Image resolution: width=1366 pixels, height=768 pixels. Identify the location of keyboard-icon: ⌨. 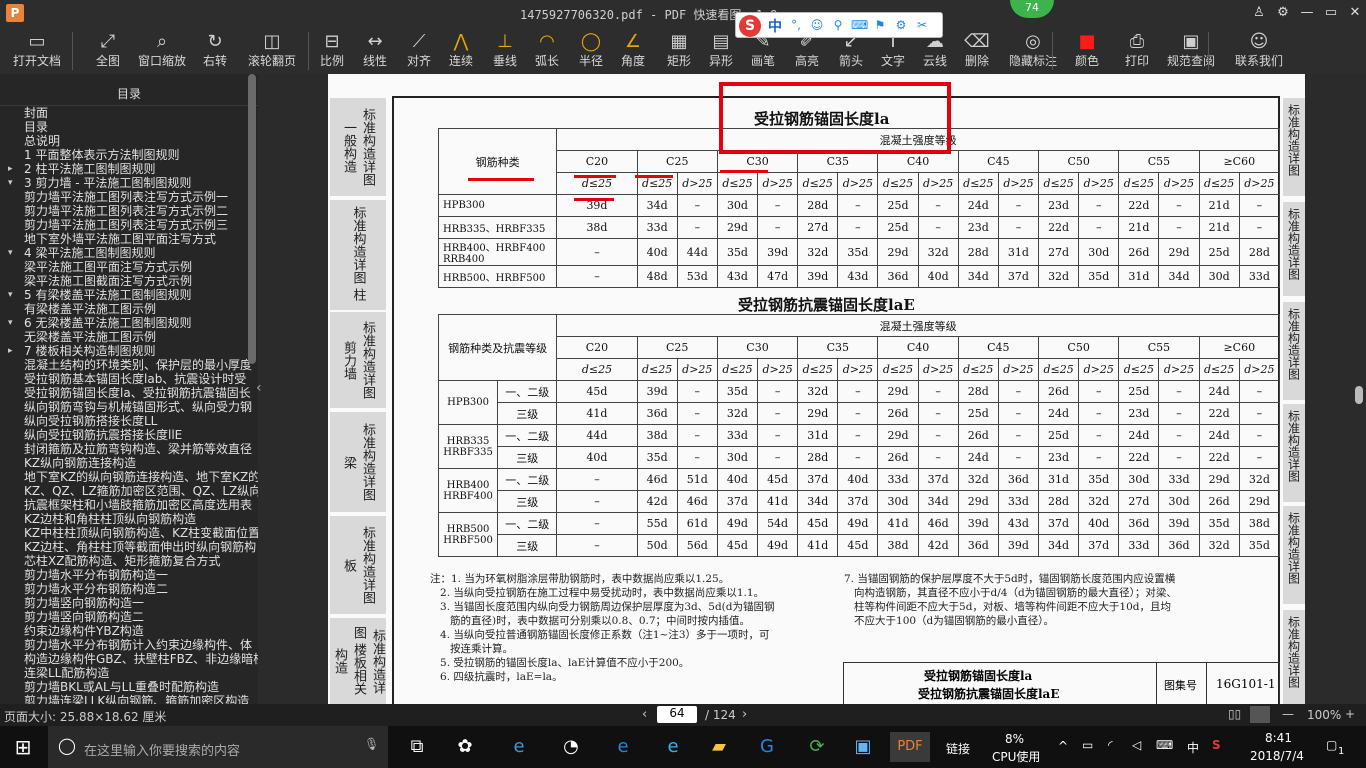
(1164, 745).